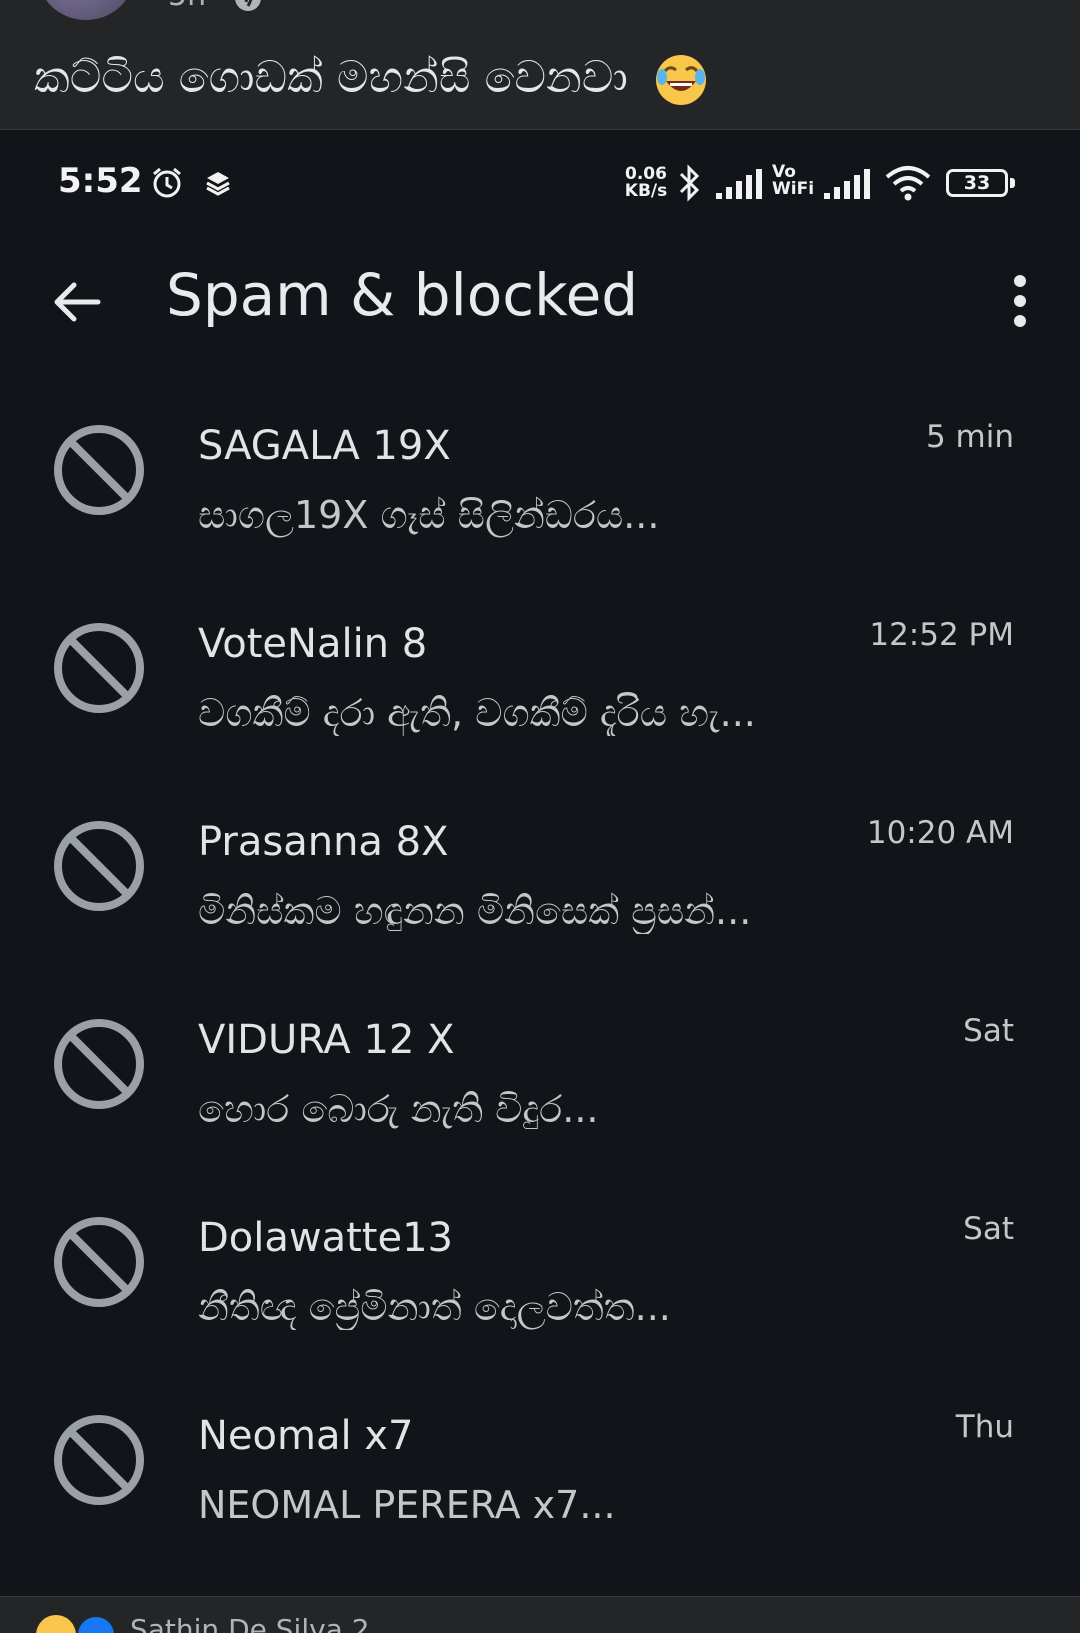  I want to click on conversation-row: Neomal x7 NEOMAL PERERA x7... Thu, so click(540, 1490).